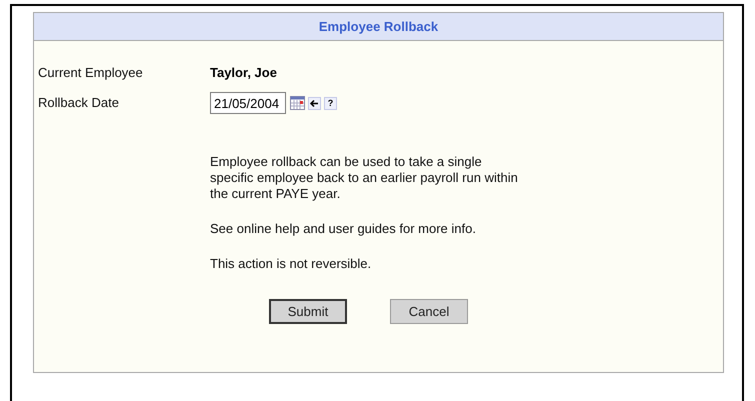 The image size is (755, 401). Describe the element at coordinates (429, 311) in the screenshot. I see `form-button: Cancel` at that location.